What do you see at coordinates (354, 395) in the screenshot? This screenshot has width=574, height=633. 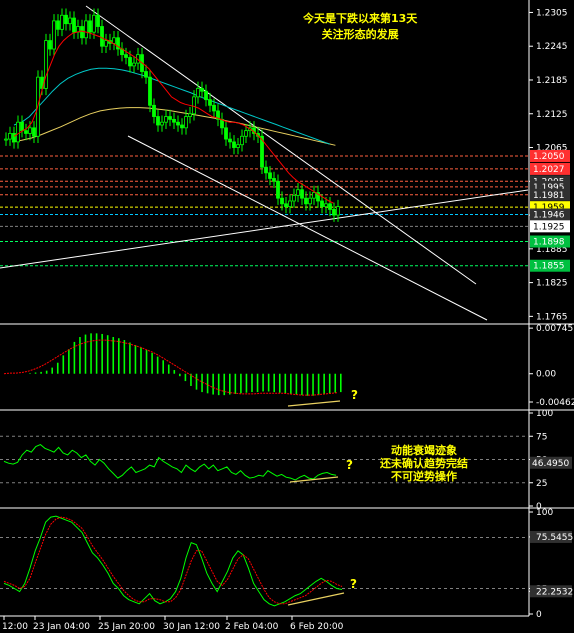 I see `macd-question-mark: ?` at bounding box center [354, 395].